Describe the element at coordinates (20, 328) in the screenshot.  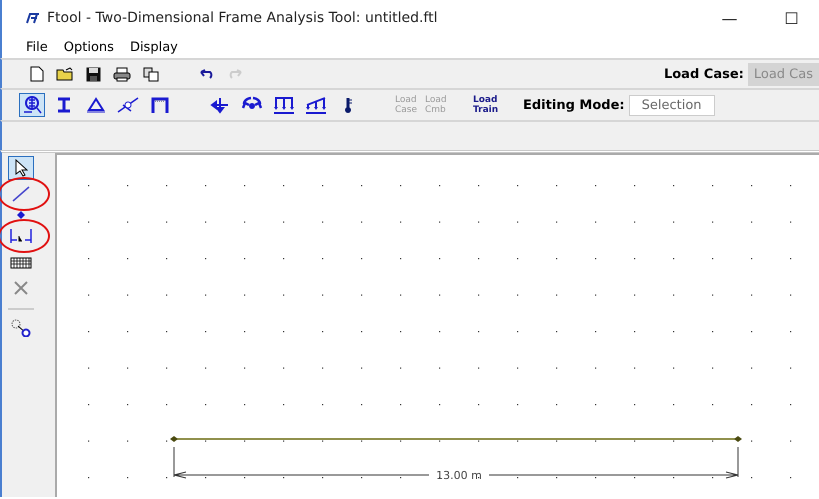
I see `node-probe-icon` at that location.